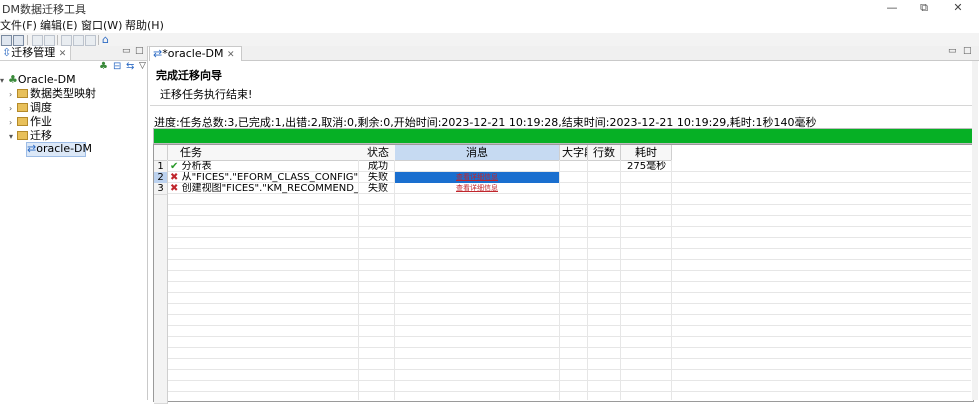 This screenshot has height=404, width=979. I want to click on delete-icon, so click(90, 40).